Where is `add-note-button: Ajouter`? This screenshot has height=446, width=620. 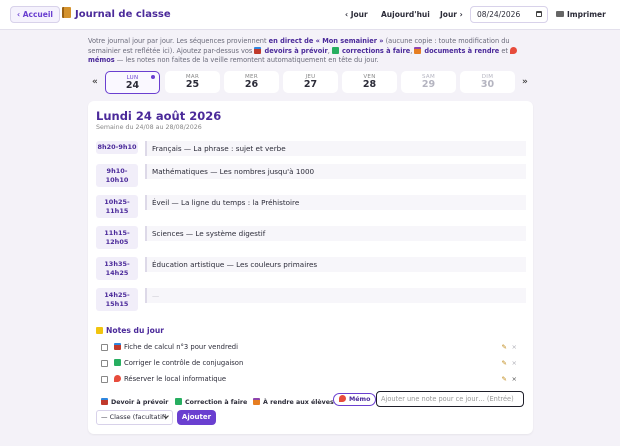 add-note-button: Ajouter is located at coordinates (196, 417).